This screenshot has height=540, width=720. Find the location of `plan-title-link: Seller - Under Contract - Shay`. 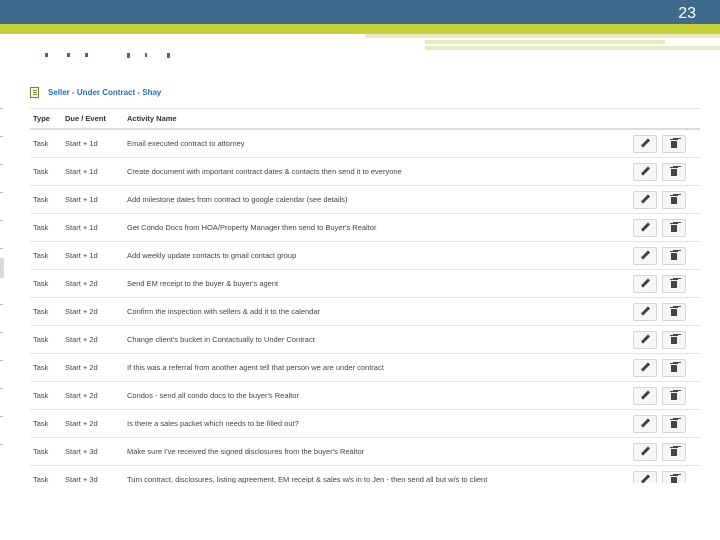

plan-title-link: Seller - Under Contract - Shay is located at coordinates (104, 92).